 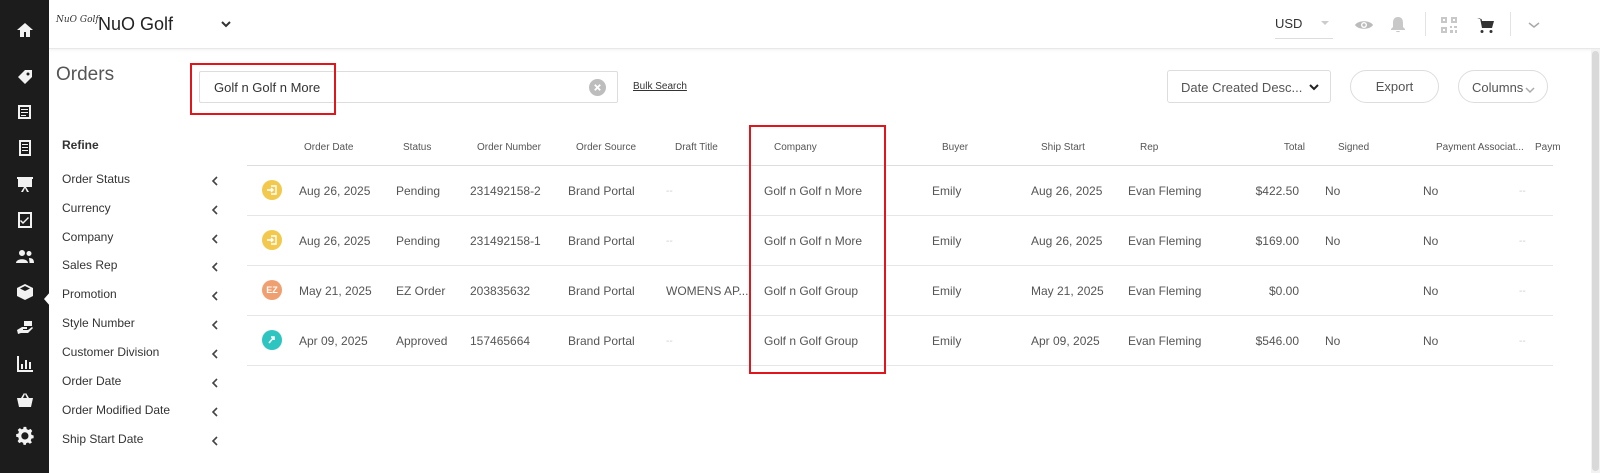 What do you see at coordinates (1486, 25) in the screenshot?
I see `cart-icon` at bounding box center [1486, 25].